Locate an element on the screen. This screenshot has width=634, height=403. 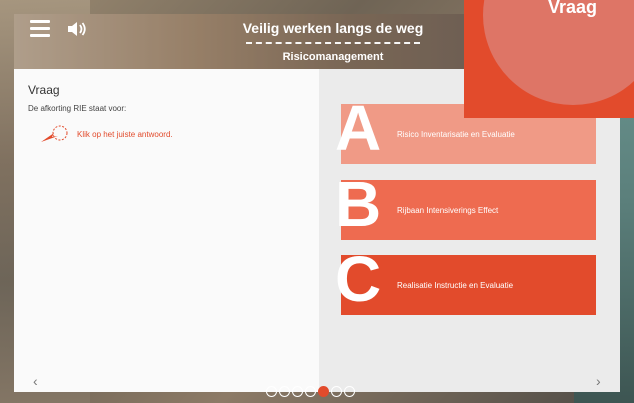
page-indicator is located at coordinates (310, 391).